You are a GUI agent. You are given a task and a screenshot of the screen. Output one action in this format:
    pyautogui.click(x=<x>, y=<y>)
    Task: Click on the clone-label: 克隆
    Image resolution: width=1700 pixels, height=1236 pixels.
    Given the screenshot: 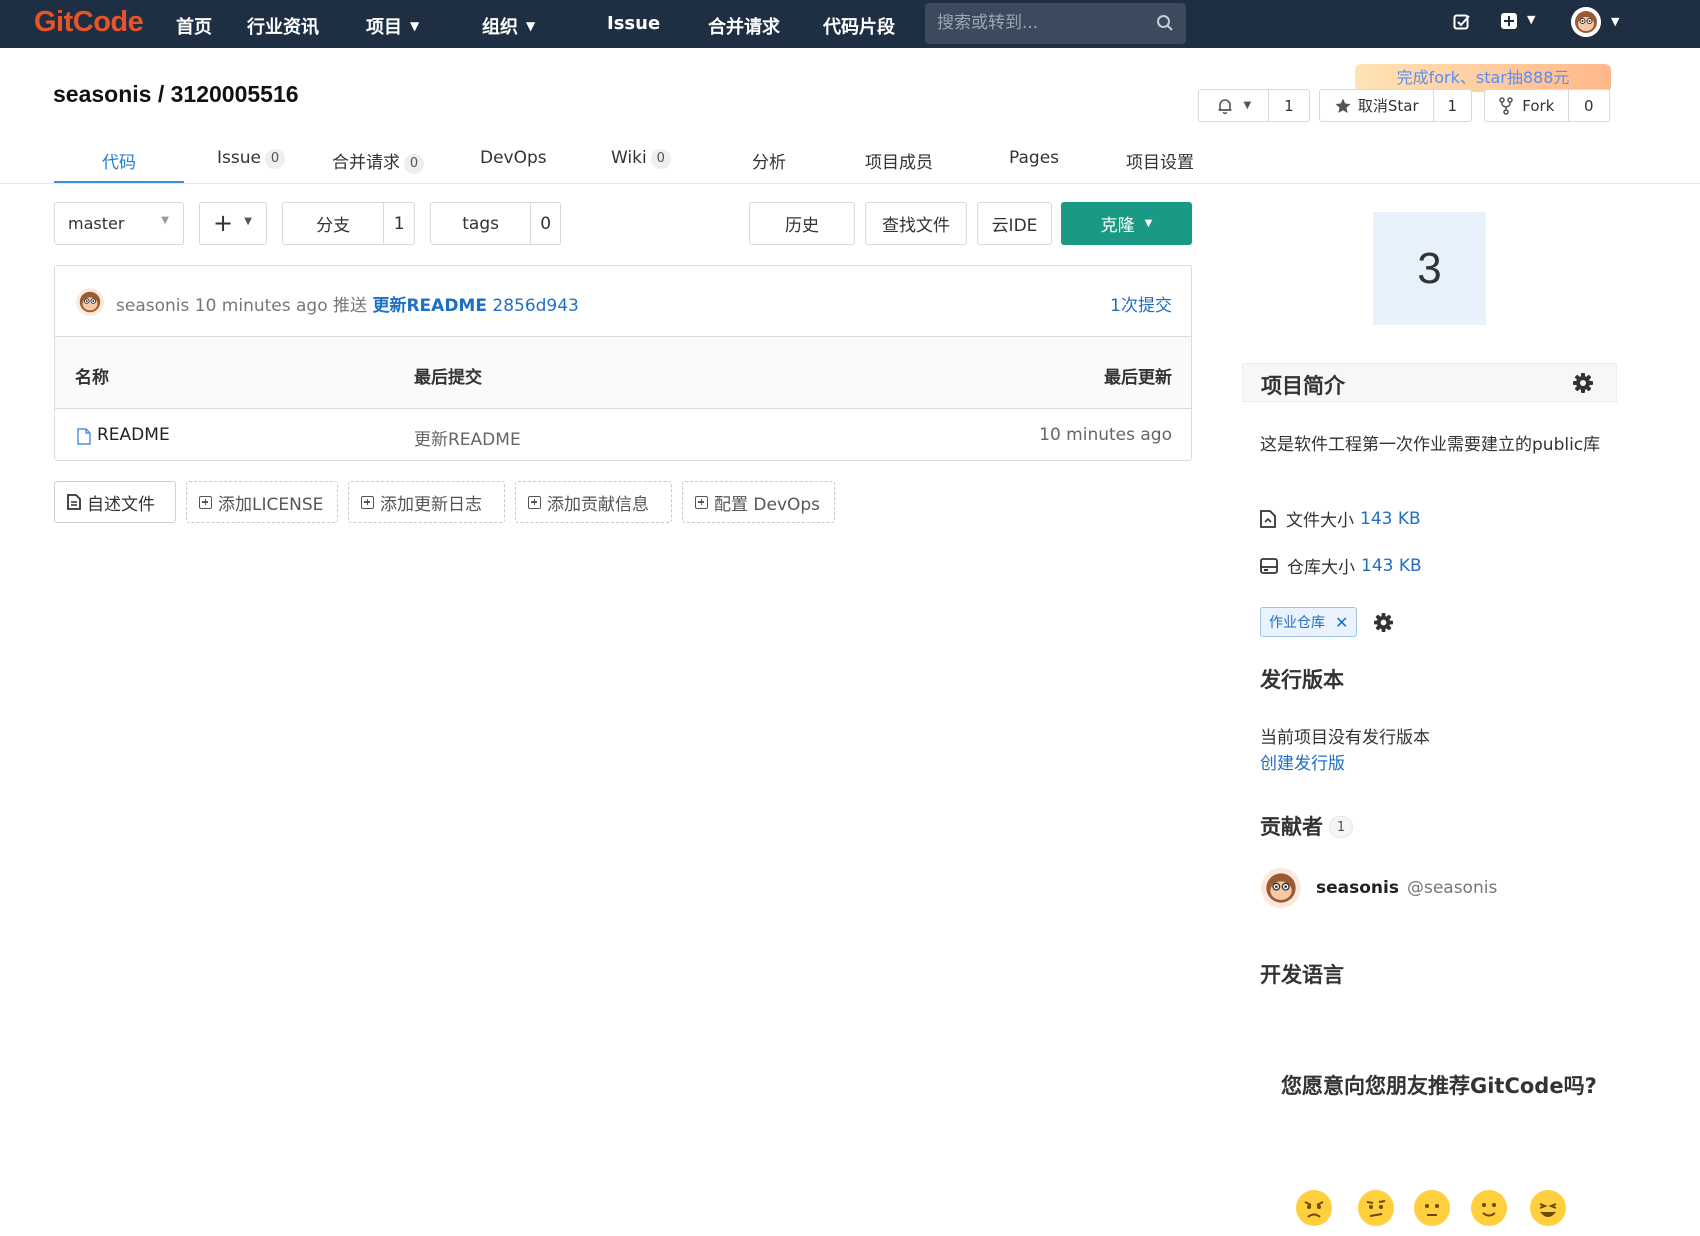 What is the action you would take?
    pyautogui.click(x=1117, y=226)
    